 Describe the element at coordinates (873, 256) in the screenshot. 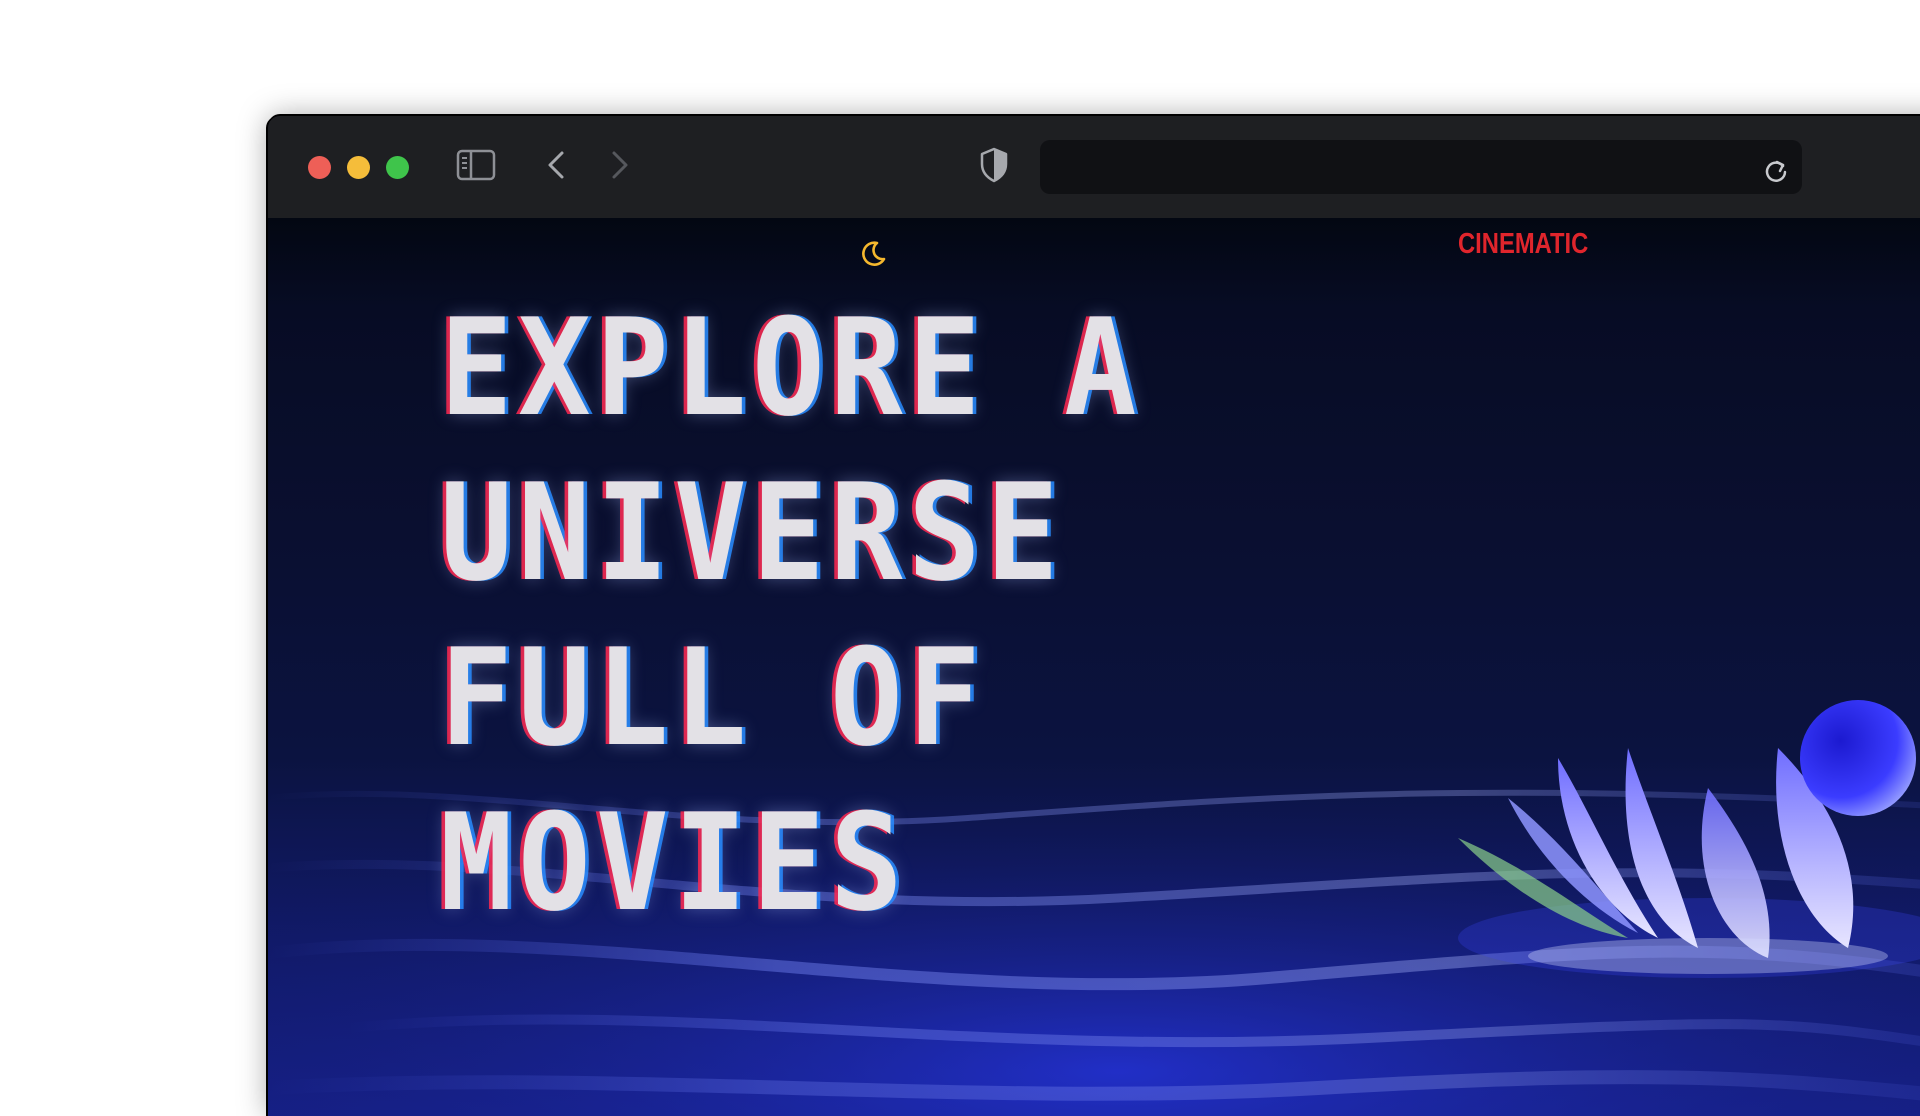

I see `moon-icon` at that location.